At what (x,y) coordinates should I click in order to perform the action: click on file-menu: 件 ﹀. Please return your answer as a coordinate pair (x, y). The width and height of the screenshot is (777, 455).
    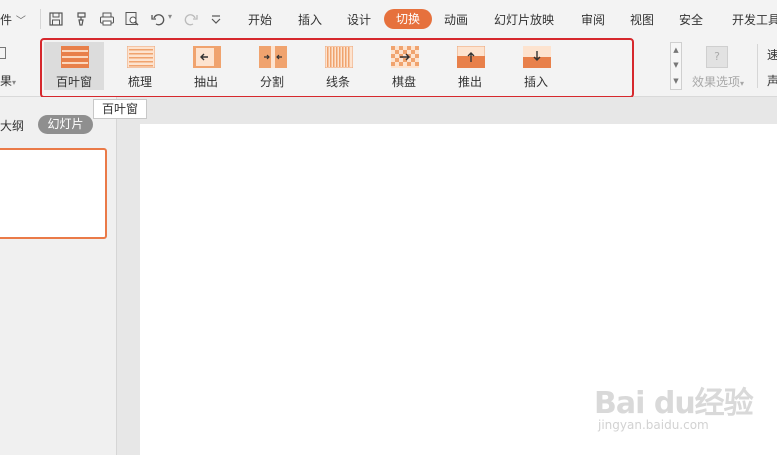
    Looking at the image, I should click on (13, 19).